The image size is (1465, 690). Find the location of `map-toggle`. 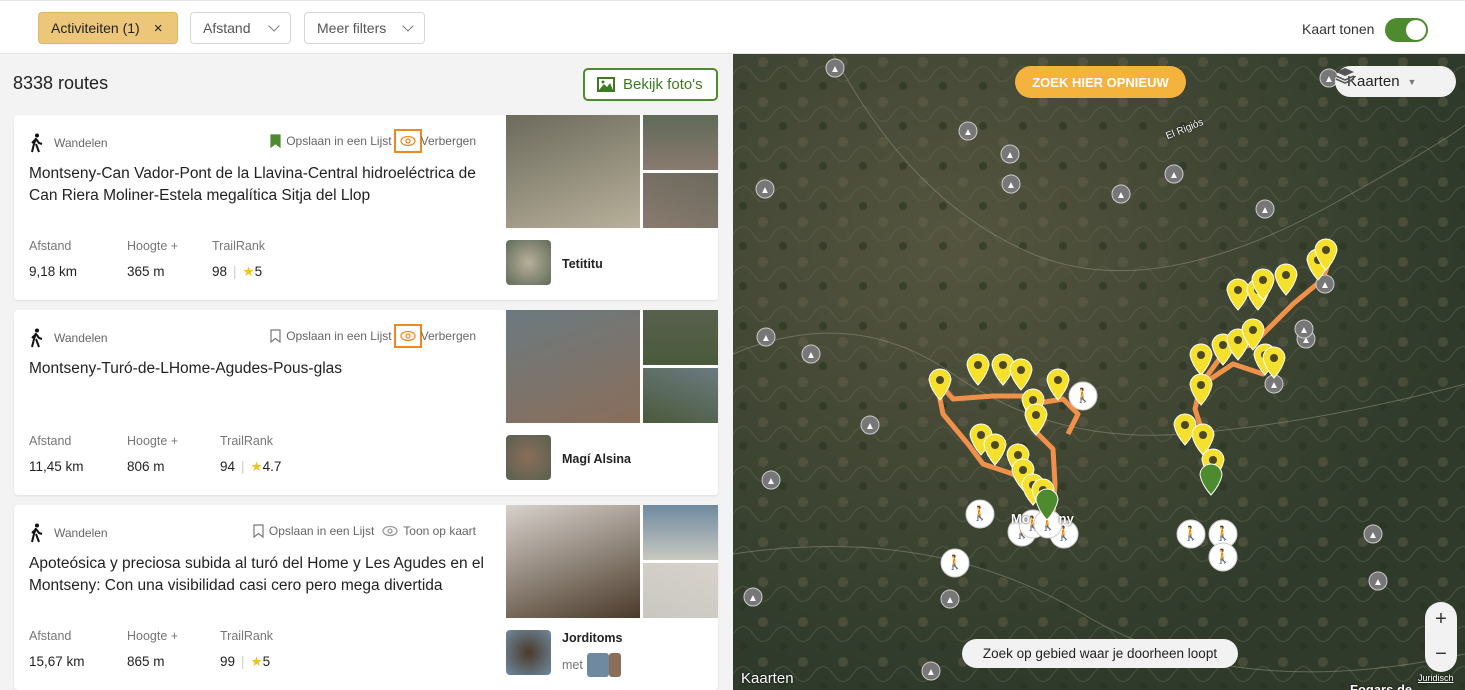

map-toggle is located at coordinates (1406, 30).